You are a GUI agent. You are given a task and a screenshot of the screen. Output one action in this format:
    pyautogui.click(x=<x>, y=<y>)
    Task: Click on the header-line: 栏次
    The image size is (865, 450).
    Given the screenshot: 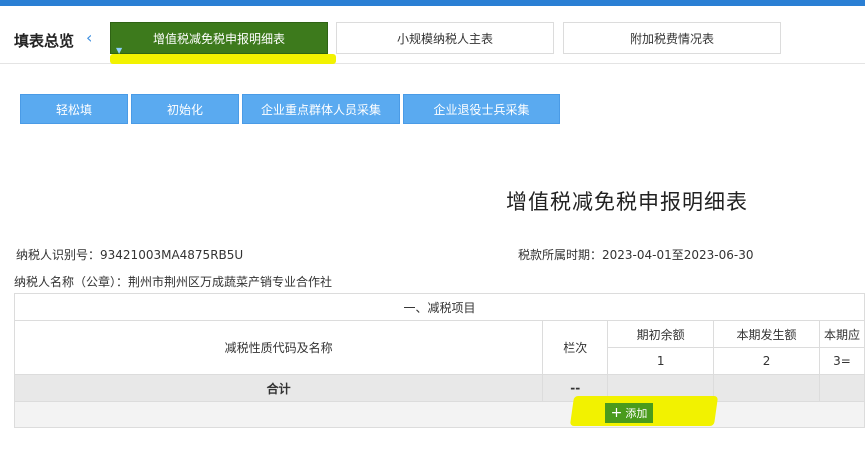 What is the action you would take?
    pyautogui.click(x=575, y=347)
    